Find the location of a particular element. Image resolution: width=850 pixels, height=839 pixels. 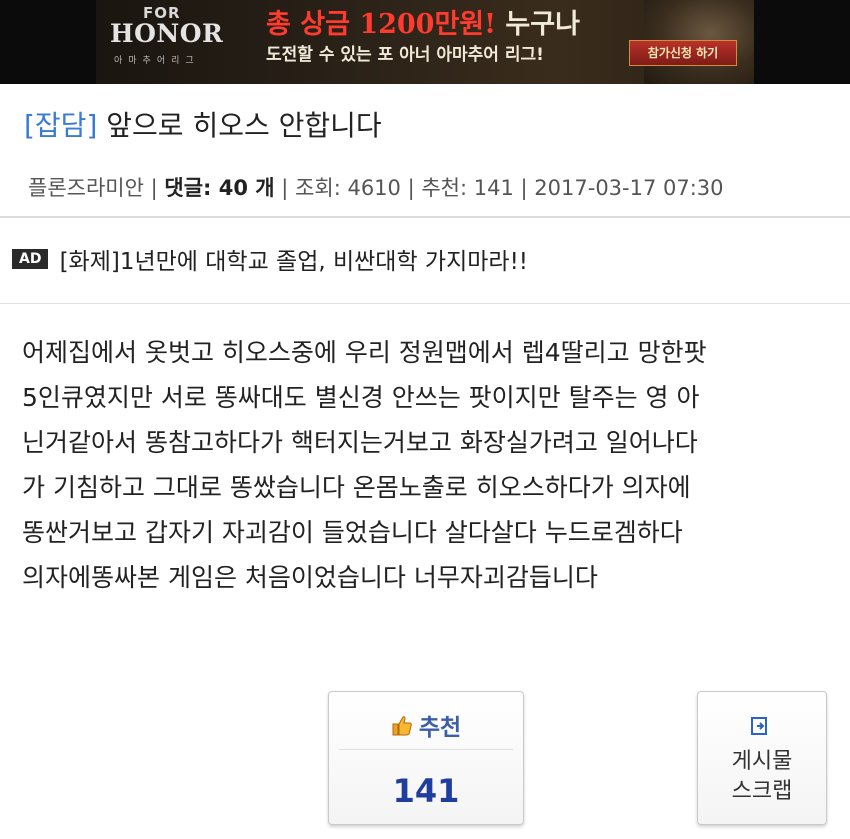

banner-headline-prize: 총 상금 1200만원! is located at coordinates (381, 24).